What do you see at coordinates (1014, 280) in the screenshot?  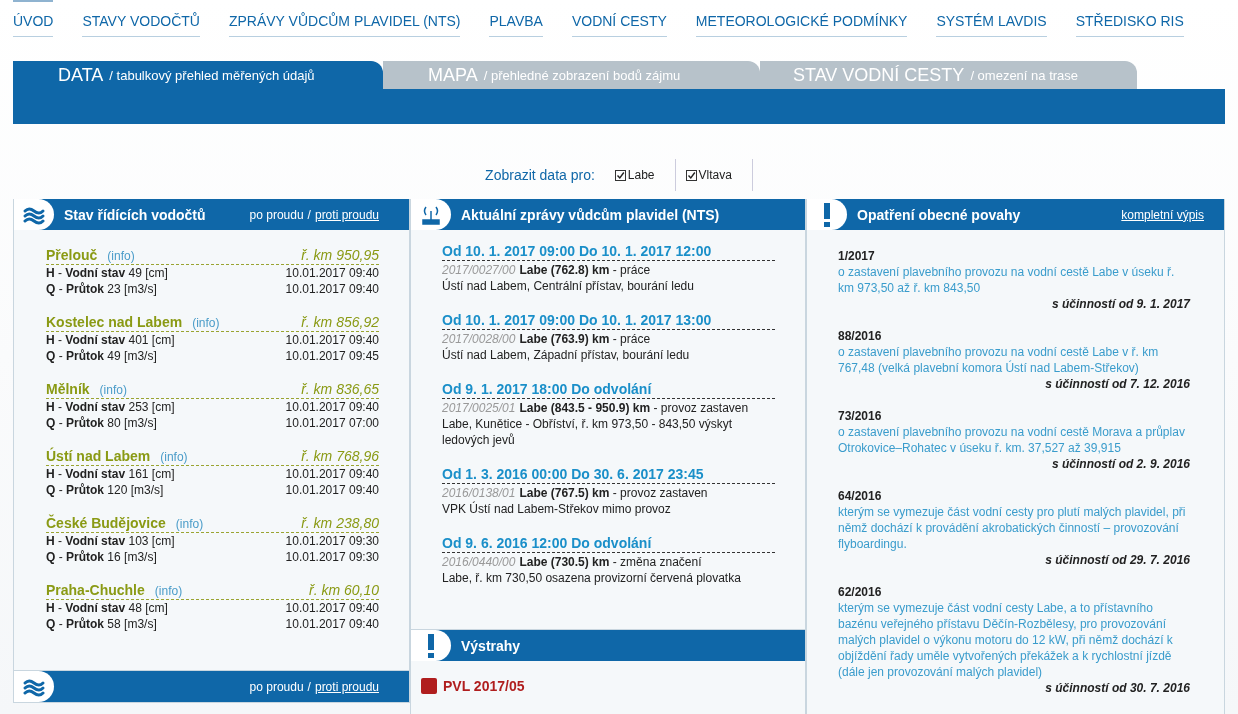 I see `measure-link: o zastavení plavebního provozu na vodní cestě Labe v úseku ř. km 973,50 až ř. km 843,50` at bounding box center [1014, 280].